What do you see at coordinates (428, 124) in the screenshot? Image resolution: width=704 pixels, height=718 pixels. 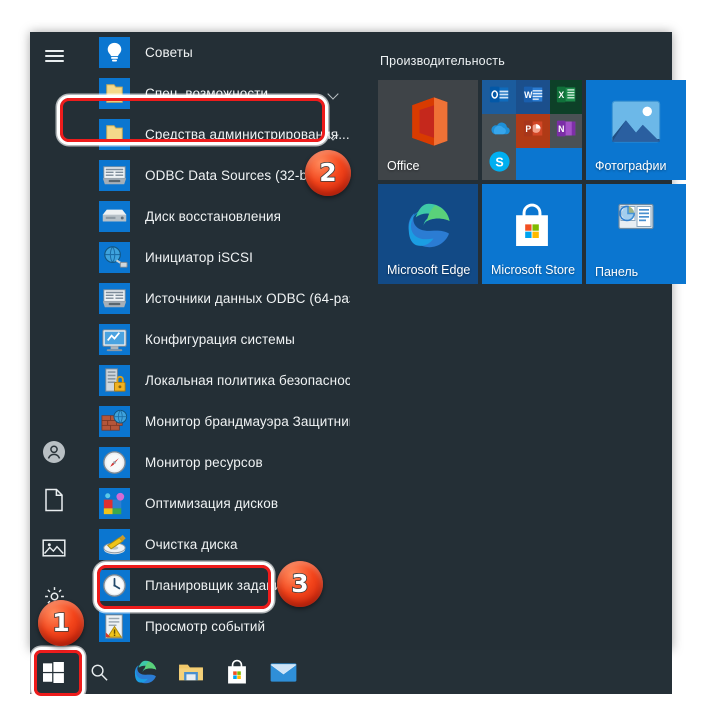 I see `office-logo-icon` at bounding box center [428, 124].